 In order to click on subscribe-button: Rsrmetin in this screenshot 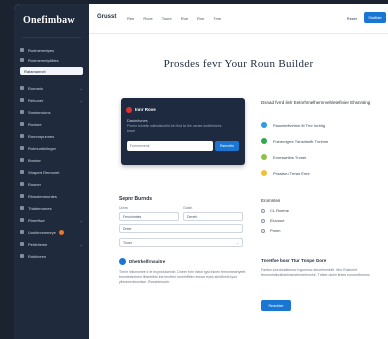, I will do `click(227, 146)`.